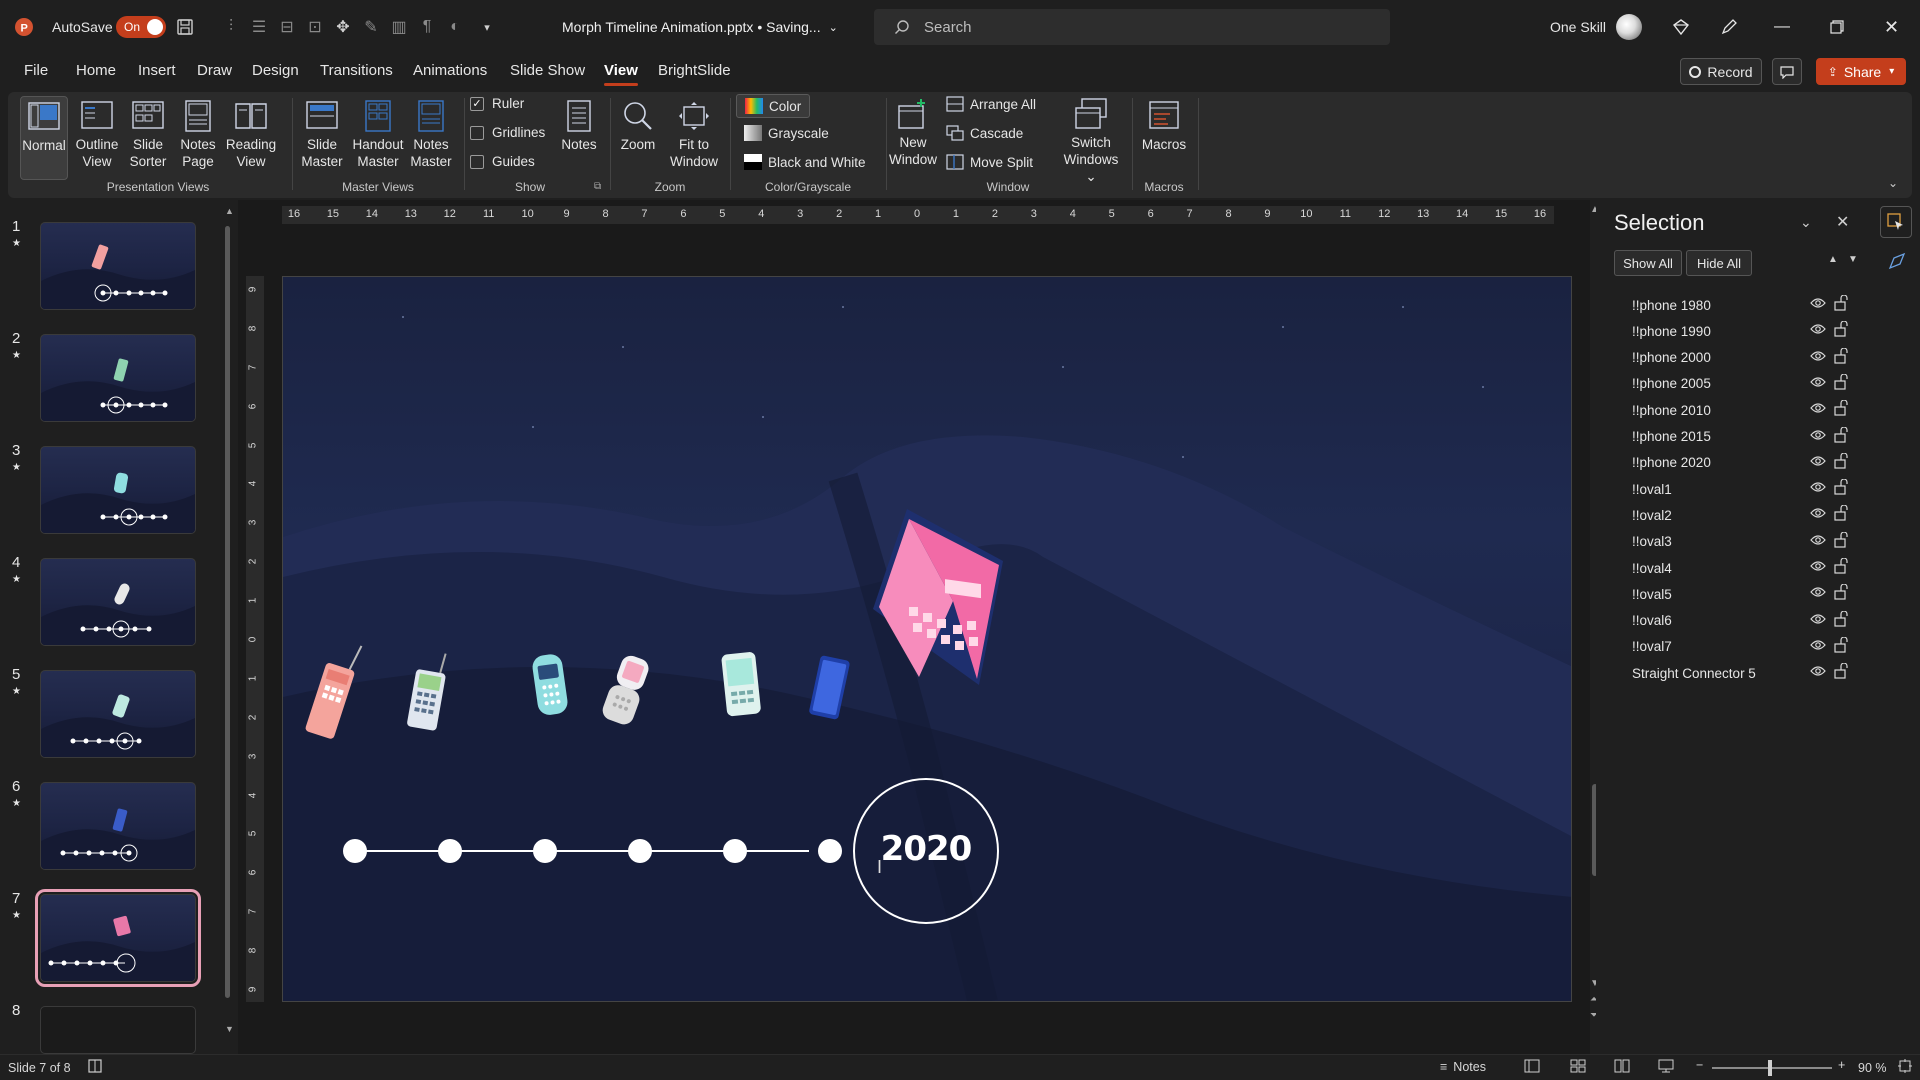  I want to click on slide-master-button: Slide Master, so click(322, 134).